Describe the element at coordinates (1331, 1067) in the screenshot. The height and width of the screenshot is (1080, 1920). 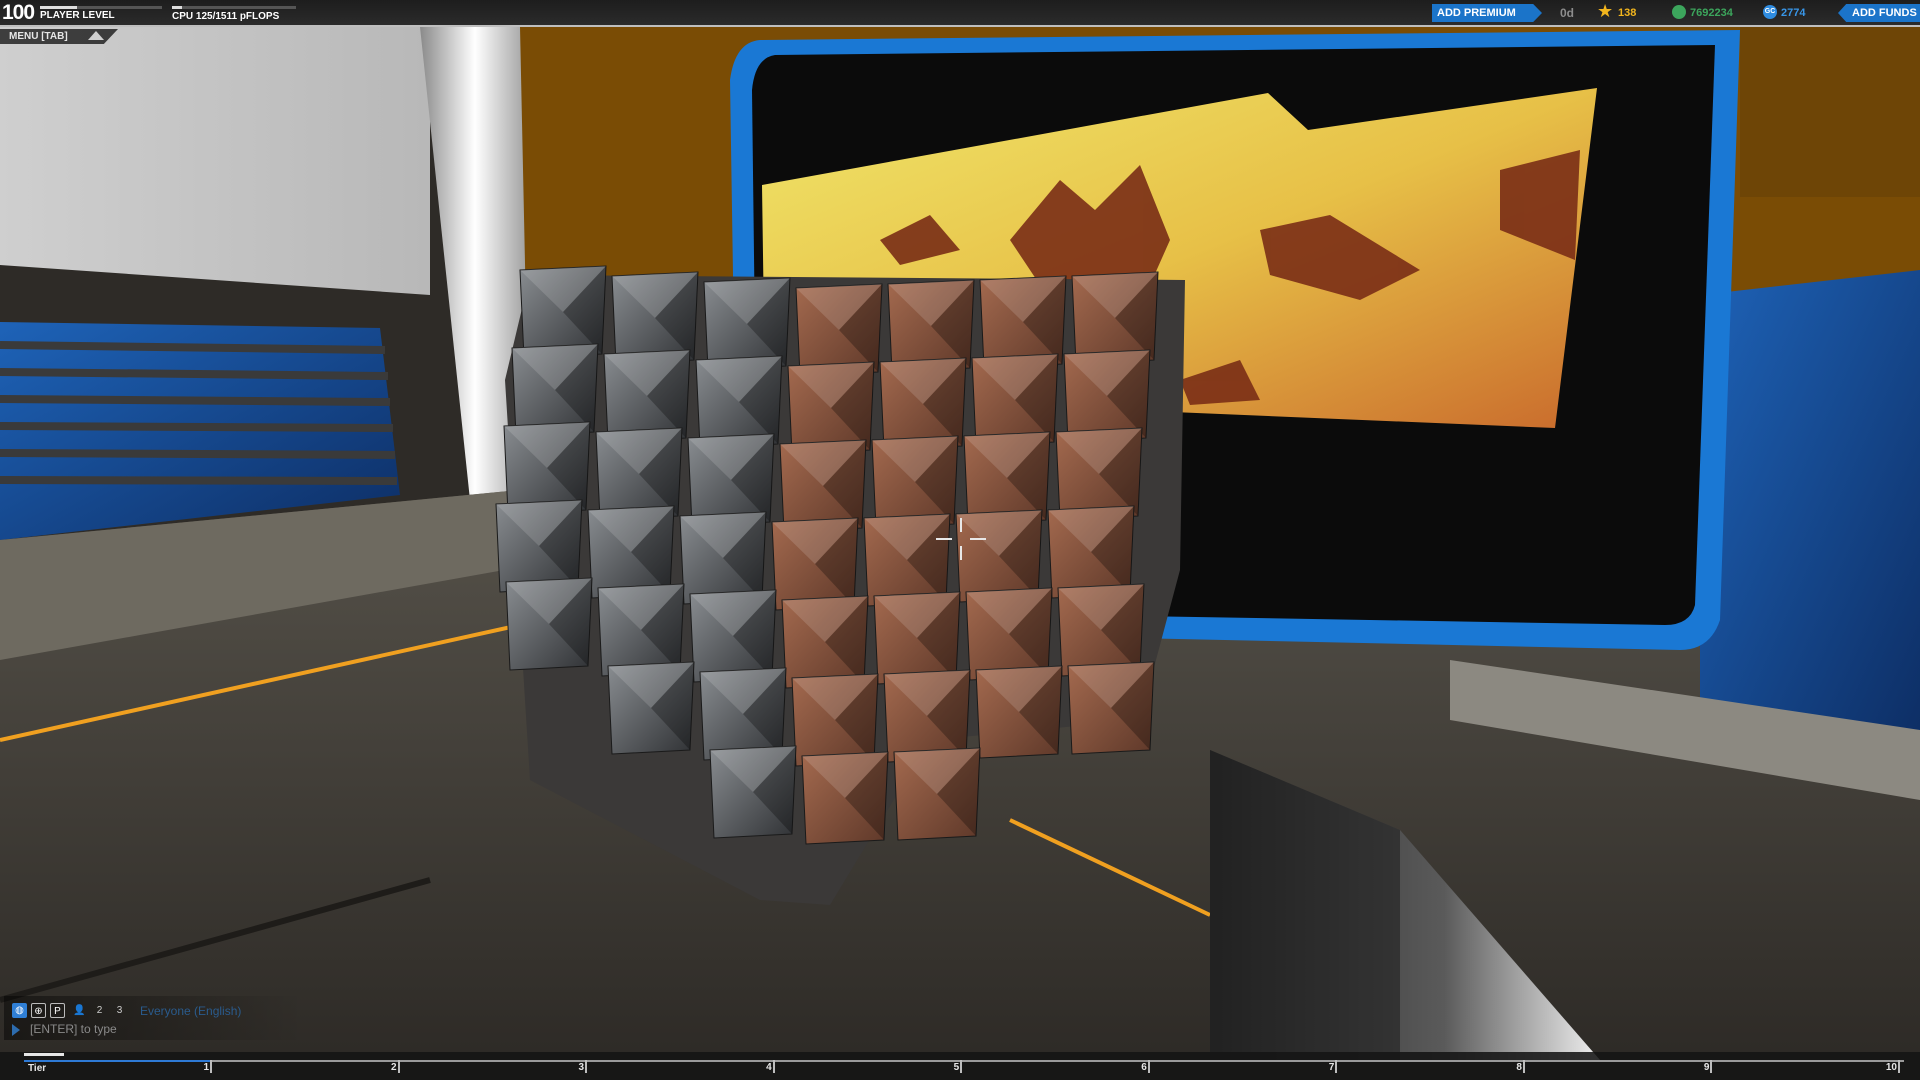
I see `tier-tick-label: 7` at that location.